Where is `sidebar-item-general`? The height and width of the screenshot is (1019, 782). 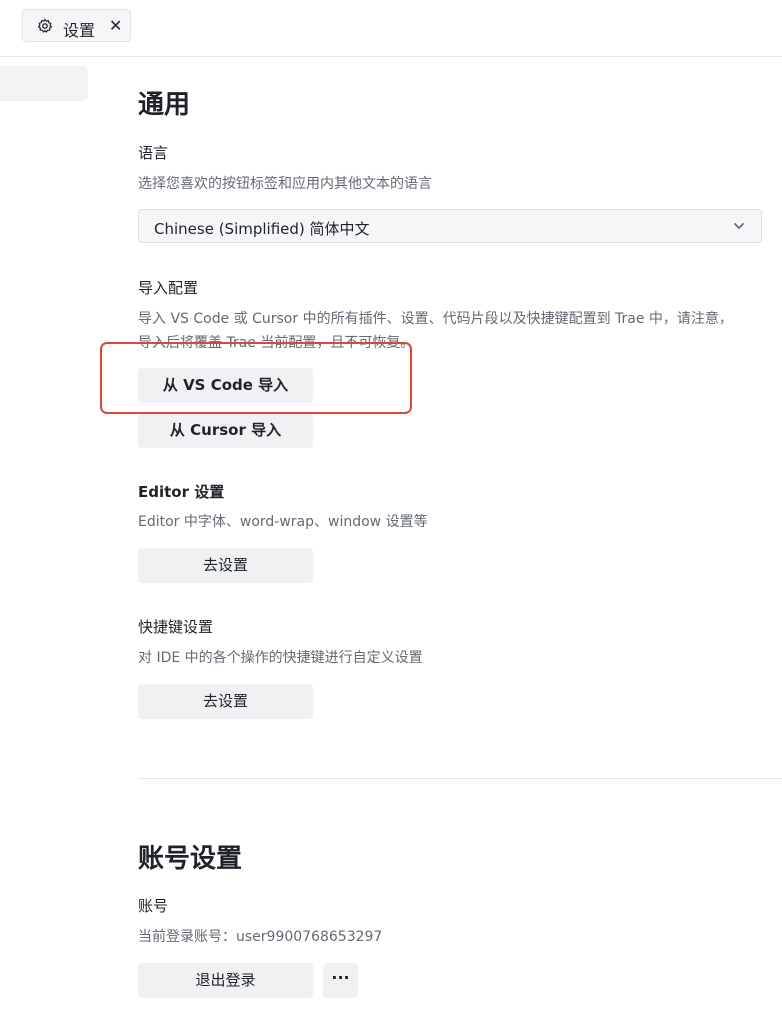 sidebar-item-general is located at coordinates (44, 83).